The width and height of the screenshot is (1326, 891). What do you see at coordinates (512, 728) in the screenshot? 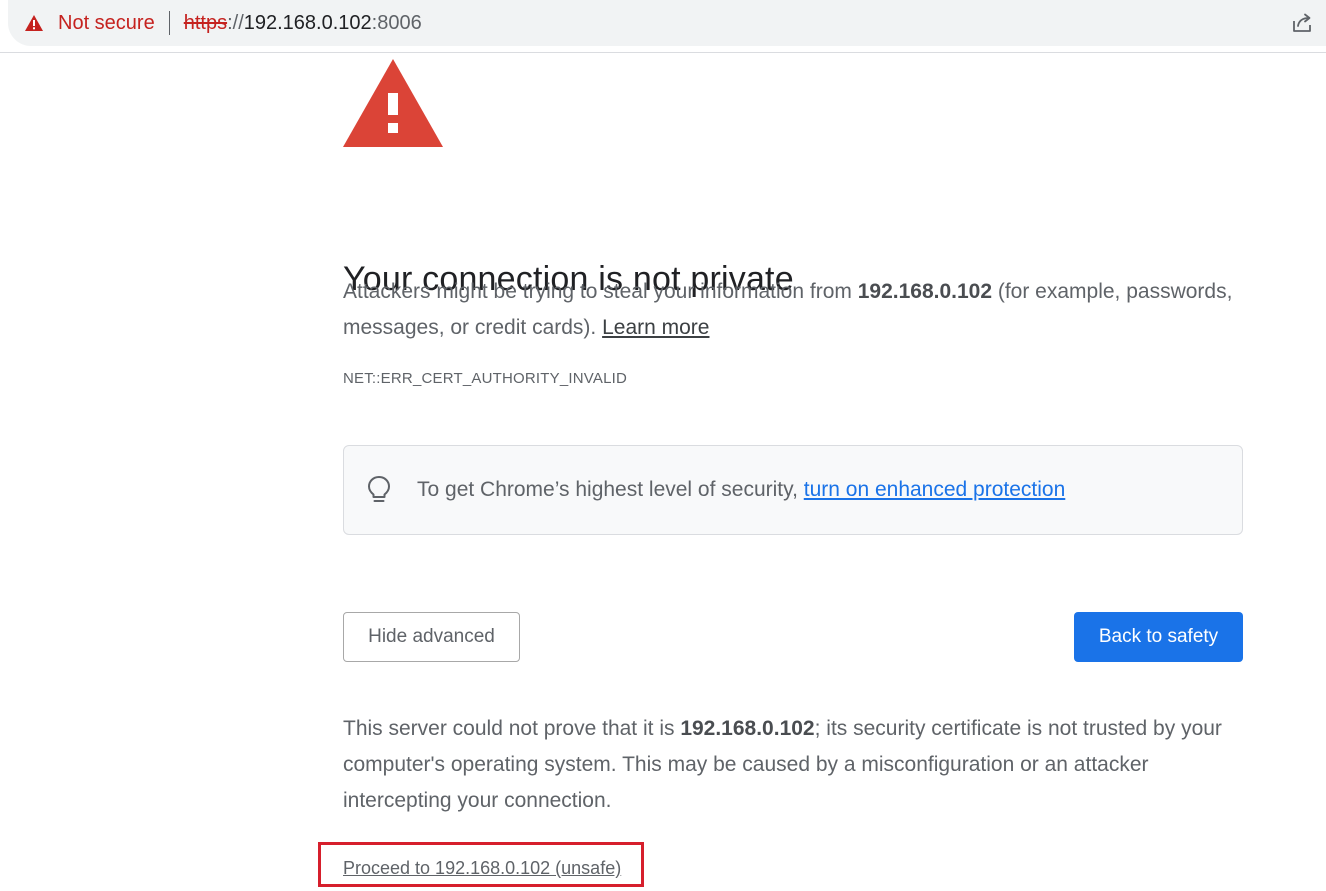
I see `para2-before: This server could not prove that it is` at bounding box center [512, 728].